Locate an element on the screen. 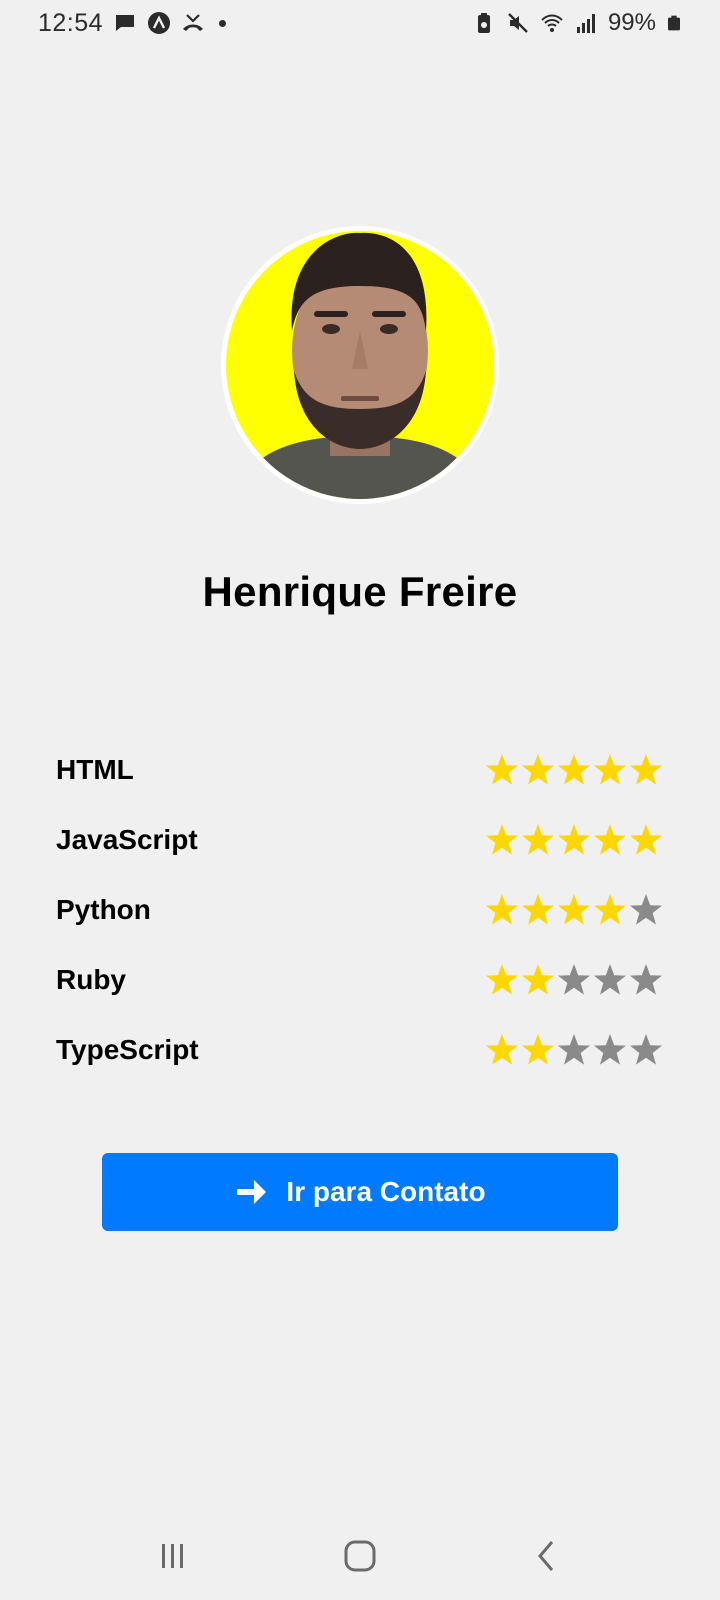 This screenshot has width=720, height=1600. back-button is located at coordinates (547, 1556).